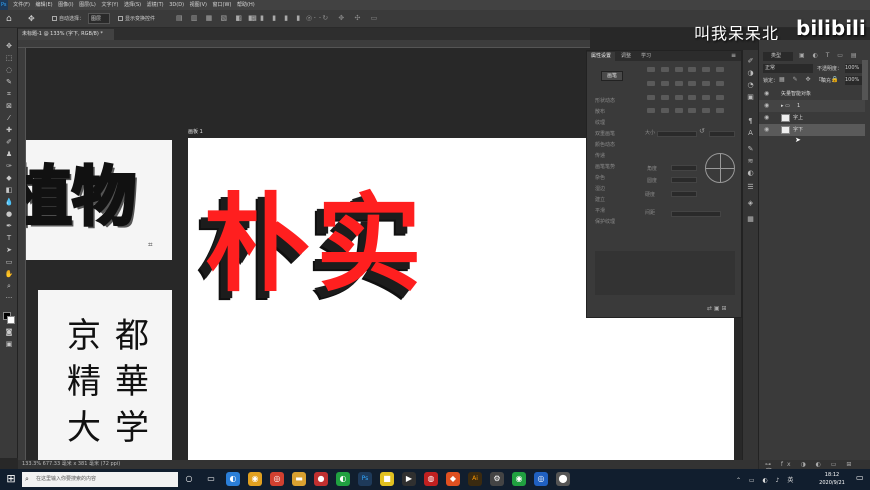 The image size is (870, 490). Describe the element at coordinates (31, 18) in the screenshot. I see `move-tool-icon: ✥` at that location.